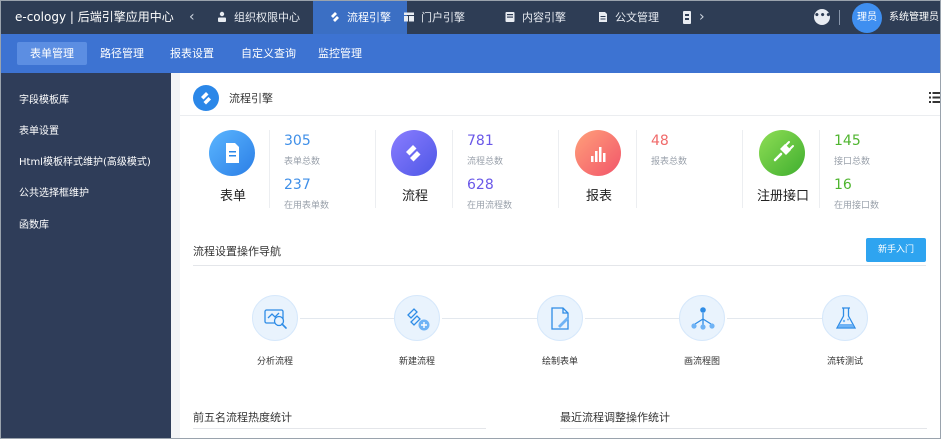 This screenshot has height=439, width=941. What do you see at coordinates (560, 98) in the screenshot?
I see `panel-header: 流程引擎` at bounding box center [560, 98].